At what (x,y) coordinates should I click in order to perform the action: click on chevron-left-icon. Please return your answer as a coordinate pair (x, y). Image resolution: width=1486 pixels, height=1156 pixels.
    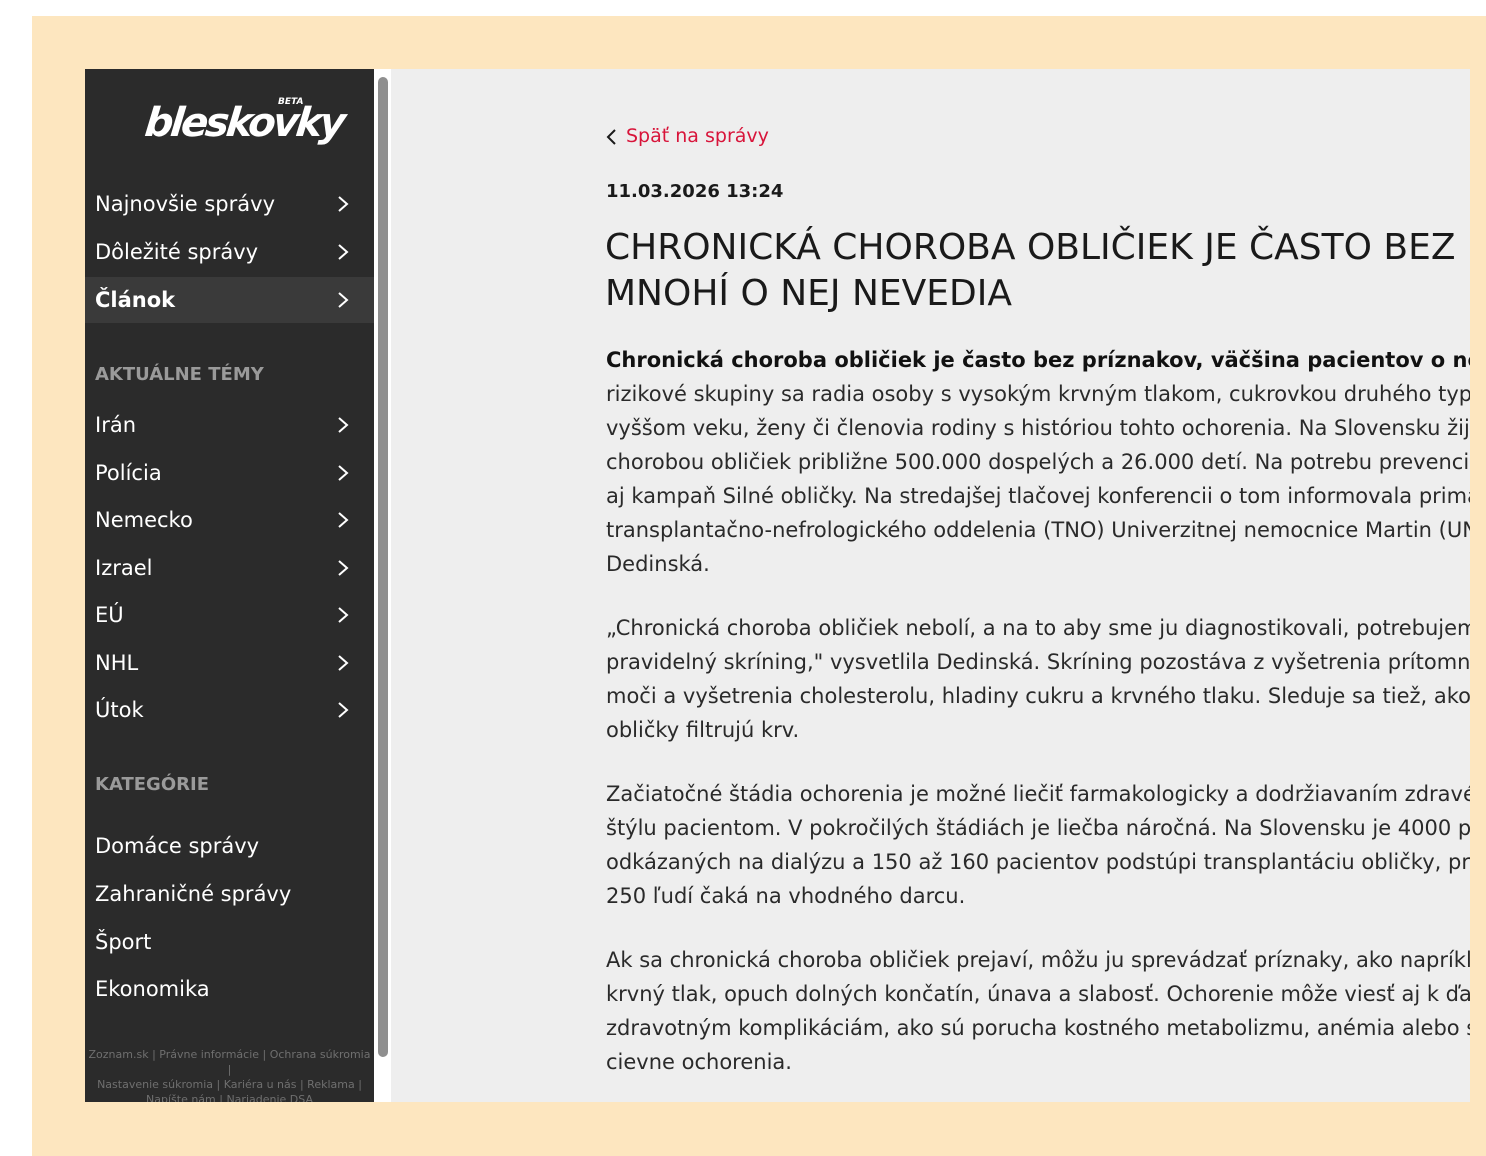
    Looking at the image, I should click on (611, 137).